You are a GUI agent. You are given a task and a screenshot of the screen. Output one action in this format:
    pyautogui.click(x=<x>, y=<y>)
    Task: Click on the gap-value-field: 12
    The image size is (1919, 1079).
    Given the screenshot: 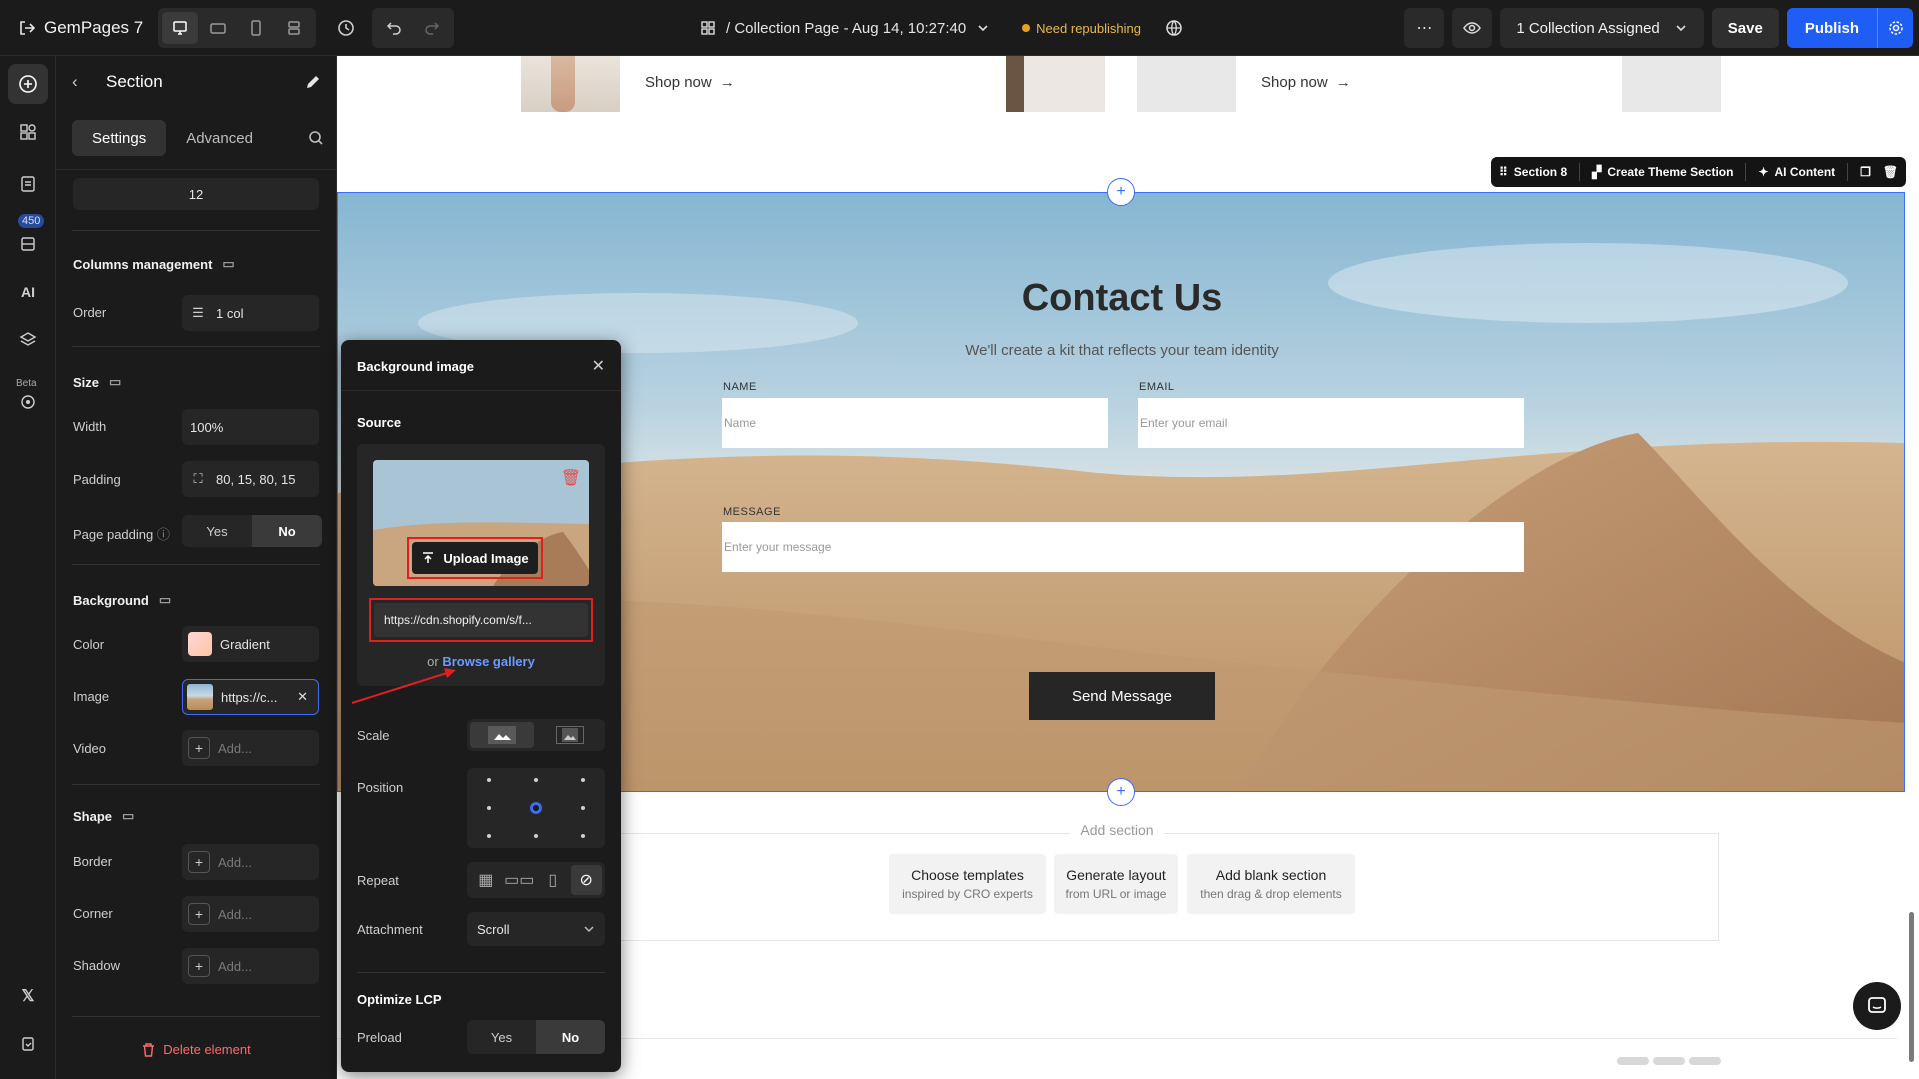 What is the action you would take?
    pyautogui.click(x=196, y=194)
    